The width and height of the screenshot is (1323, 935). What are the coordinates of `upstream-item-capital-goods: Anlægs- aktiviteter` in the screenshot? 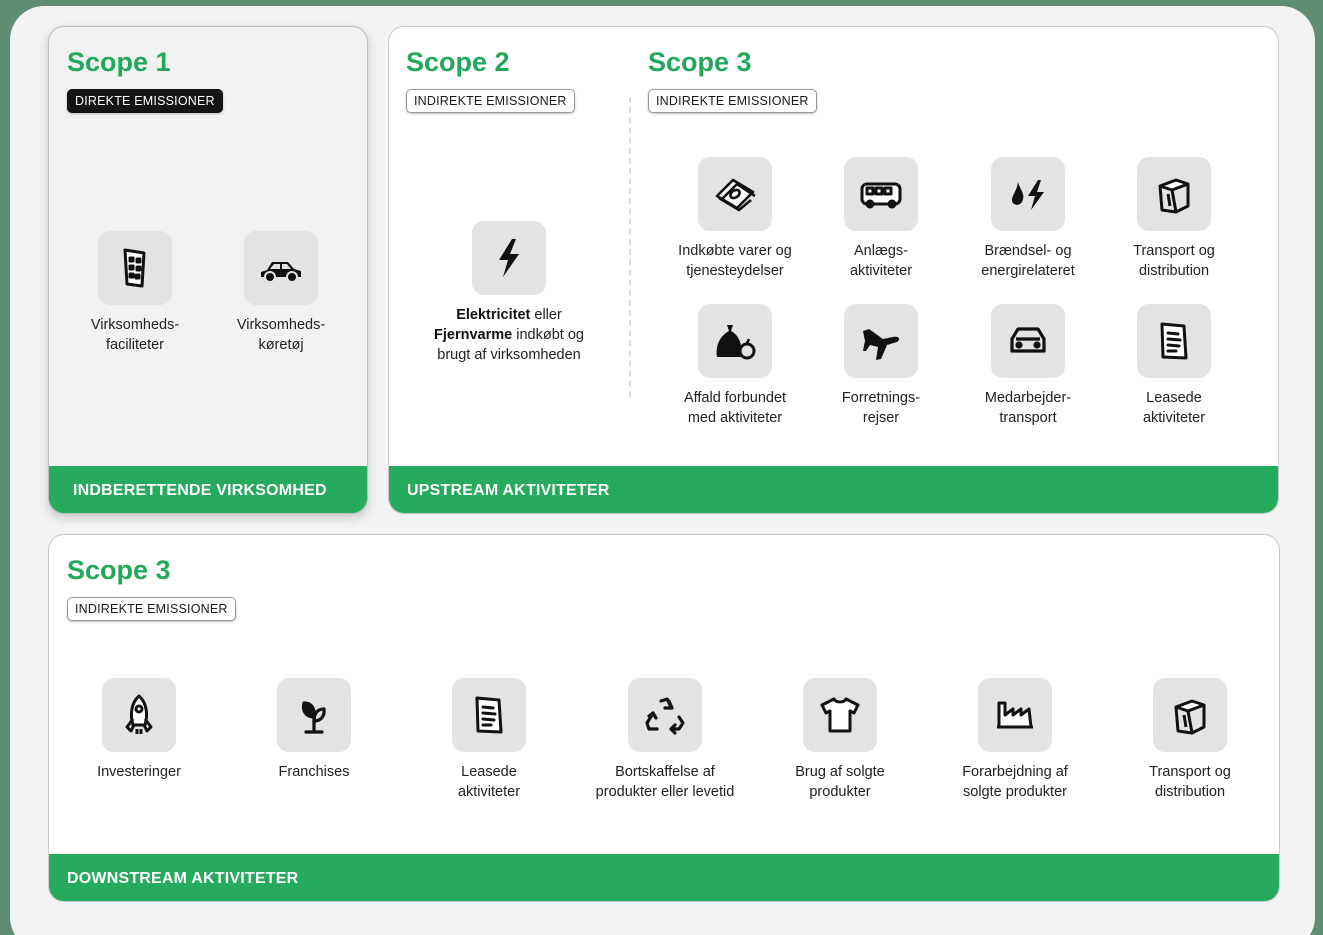 It's located at (881, 219).